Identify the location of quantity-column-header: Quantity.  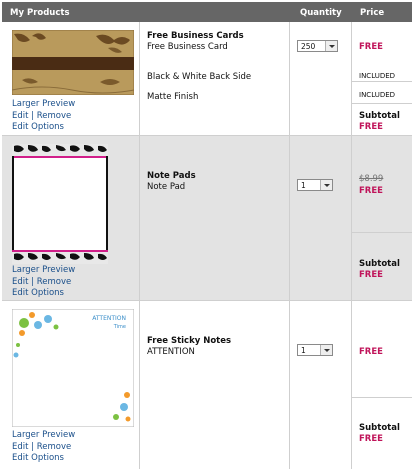
(321, 13).